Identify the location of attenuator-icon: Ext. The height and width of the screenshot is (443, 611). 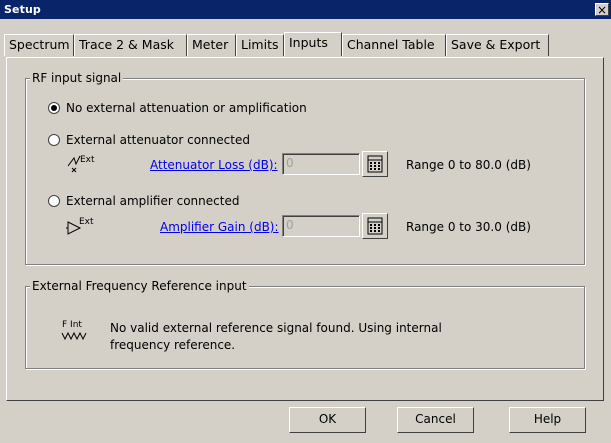
(81, 164).